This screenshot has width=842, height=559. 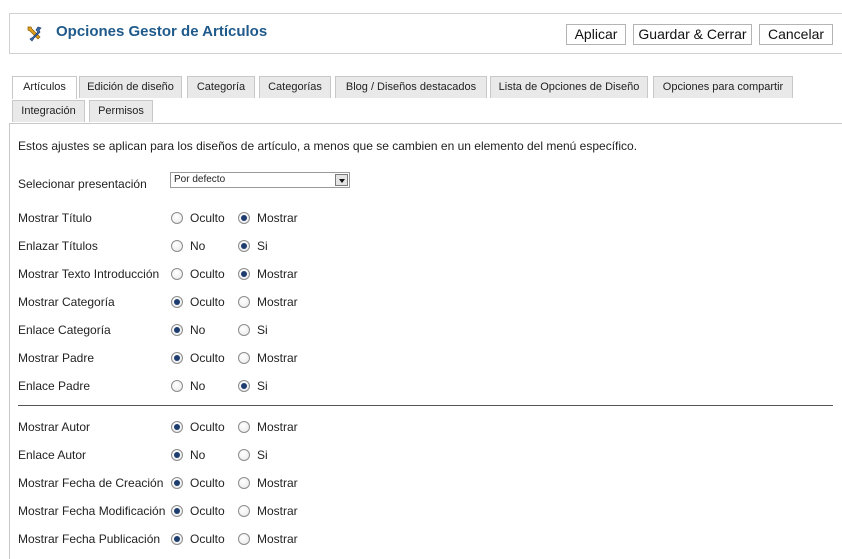 I want to click on option-label: Mostrar Fecha Publicación, so click(x=89, y=539).